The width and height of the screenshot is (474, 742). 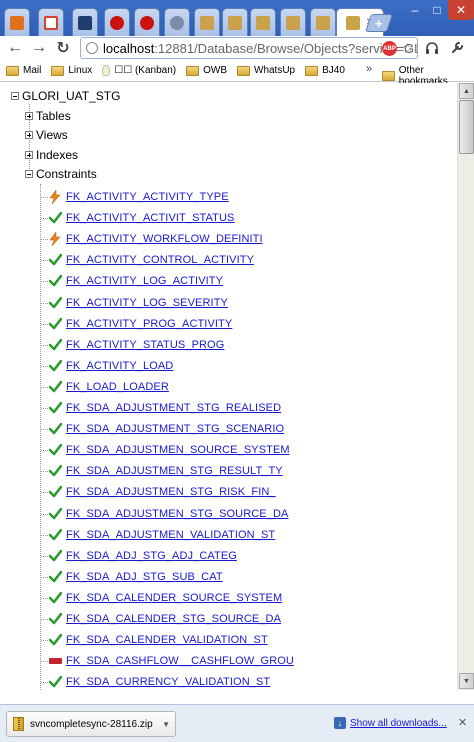 What do you see at coordinates (457, 48) in the screenshot?
I see `wrench-menu-icon` at bounding box center [457, 48].